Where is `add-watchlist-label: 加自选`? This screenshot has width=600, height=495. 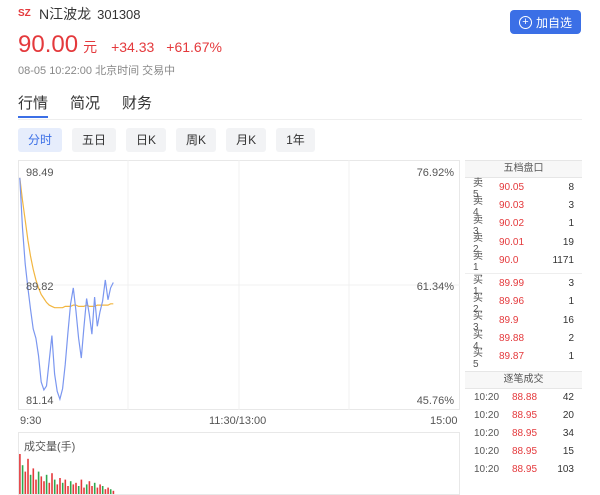
add-watchlist-label: 加自选 is located at coordinates (553, 22).